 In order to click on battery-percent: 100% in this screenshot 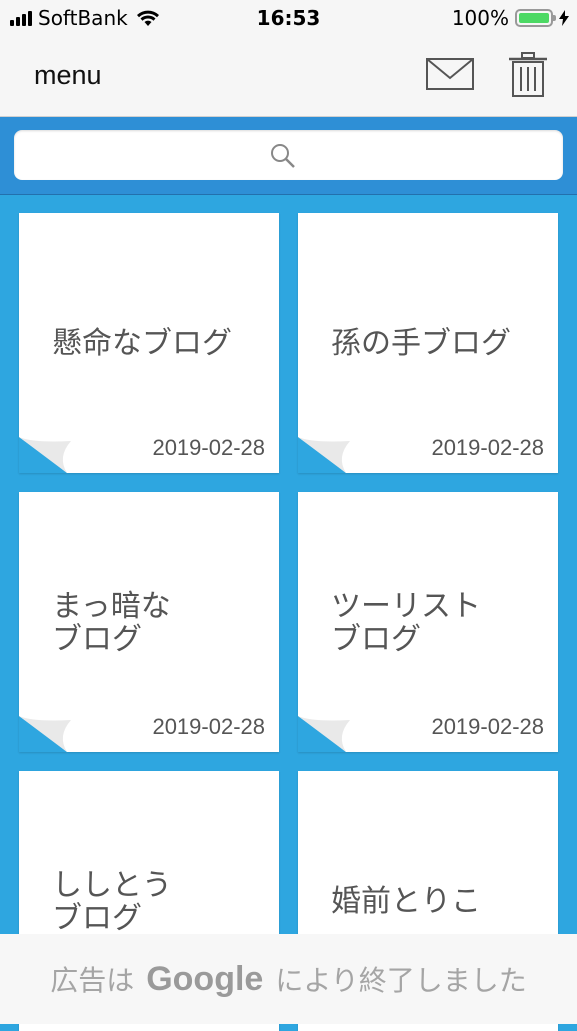, I will do `click(480, 18)`.